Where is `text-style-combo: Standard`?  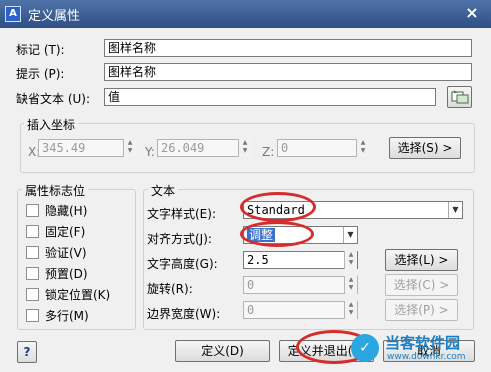 text-style-combo: Standard is located at coordinates (353, 210).